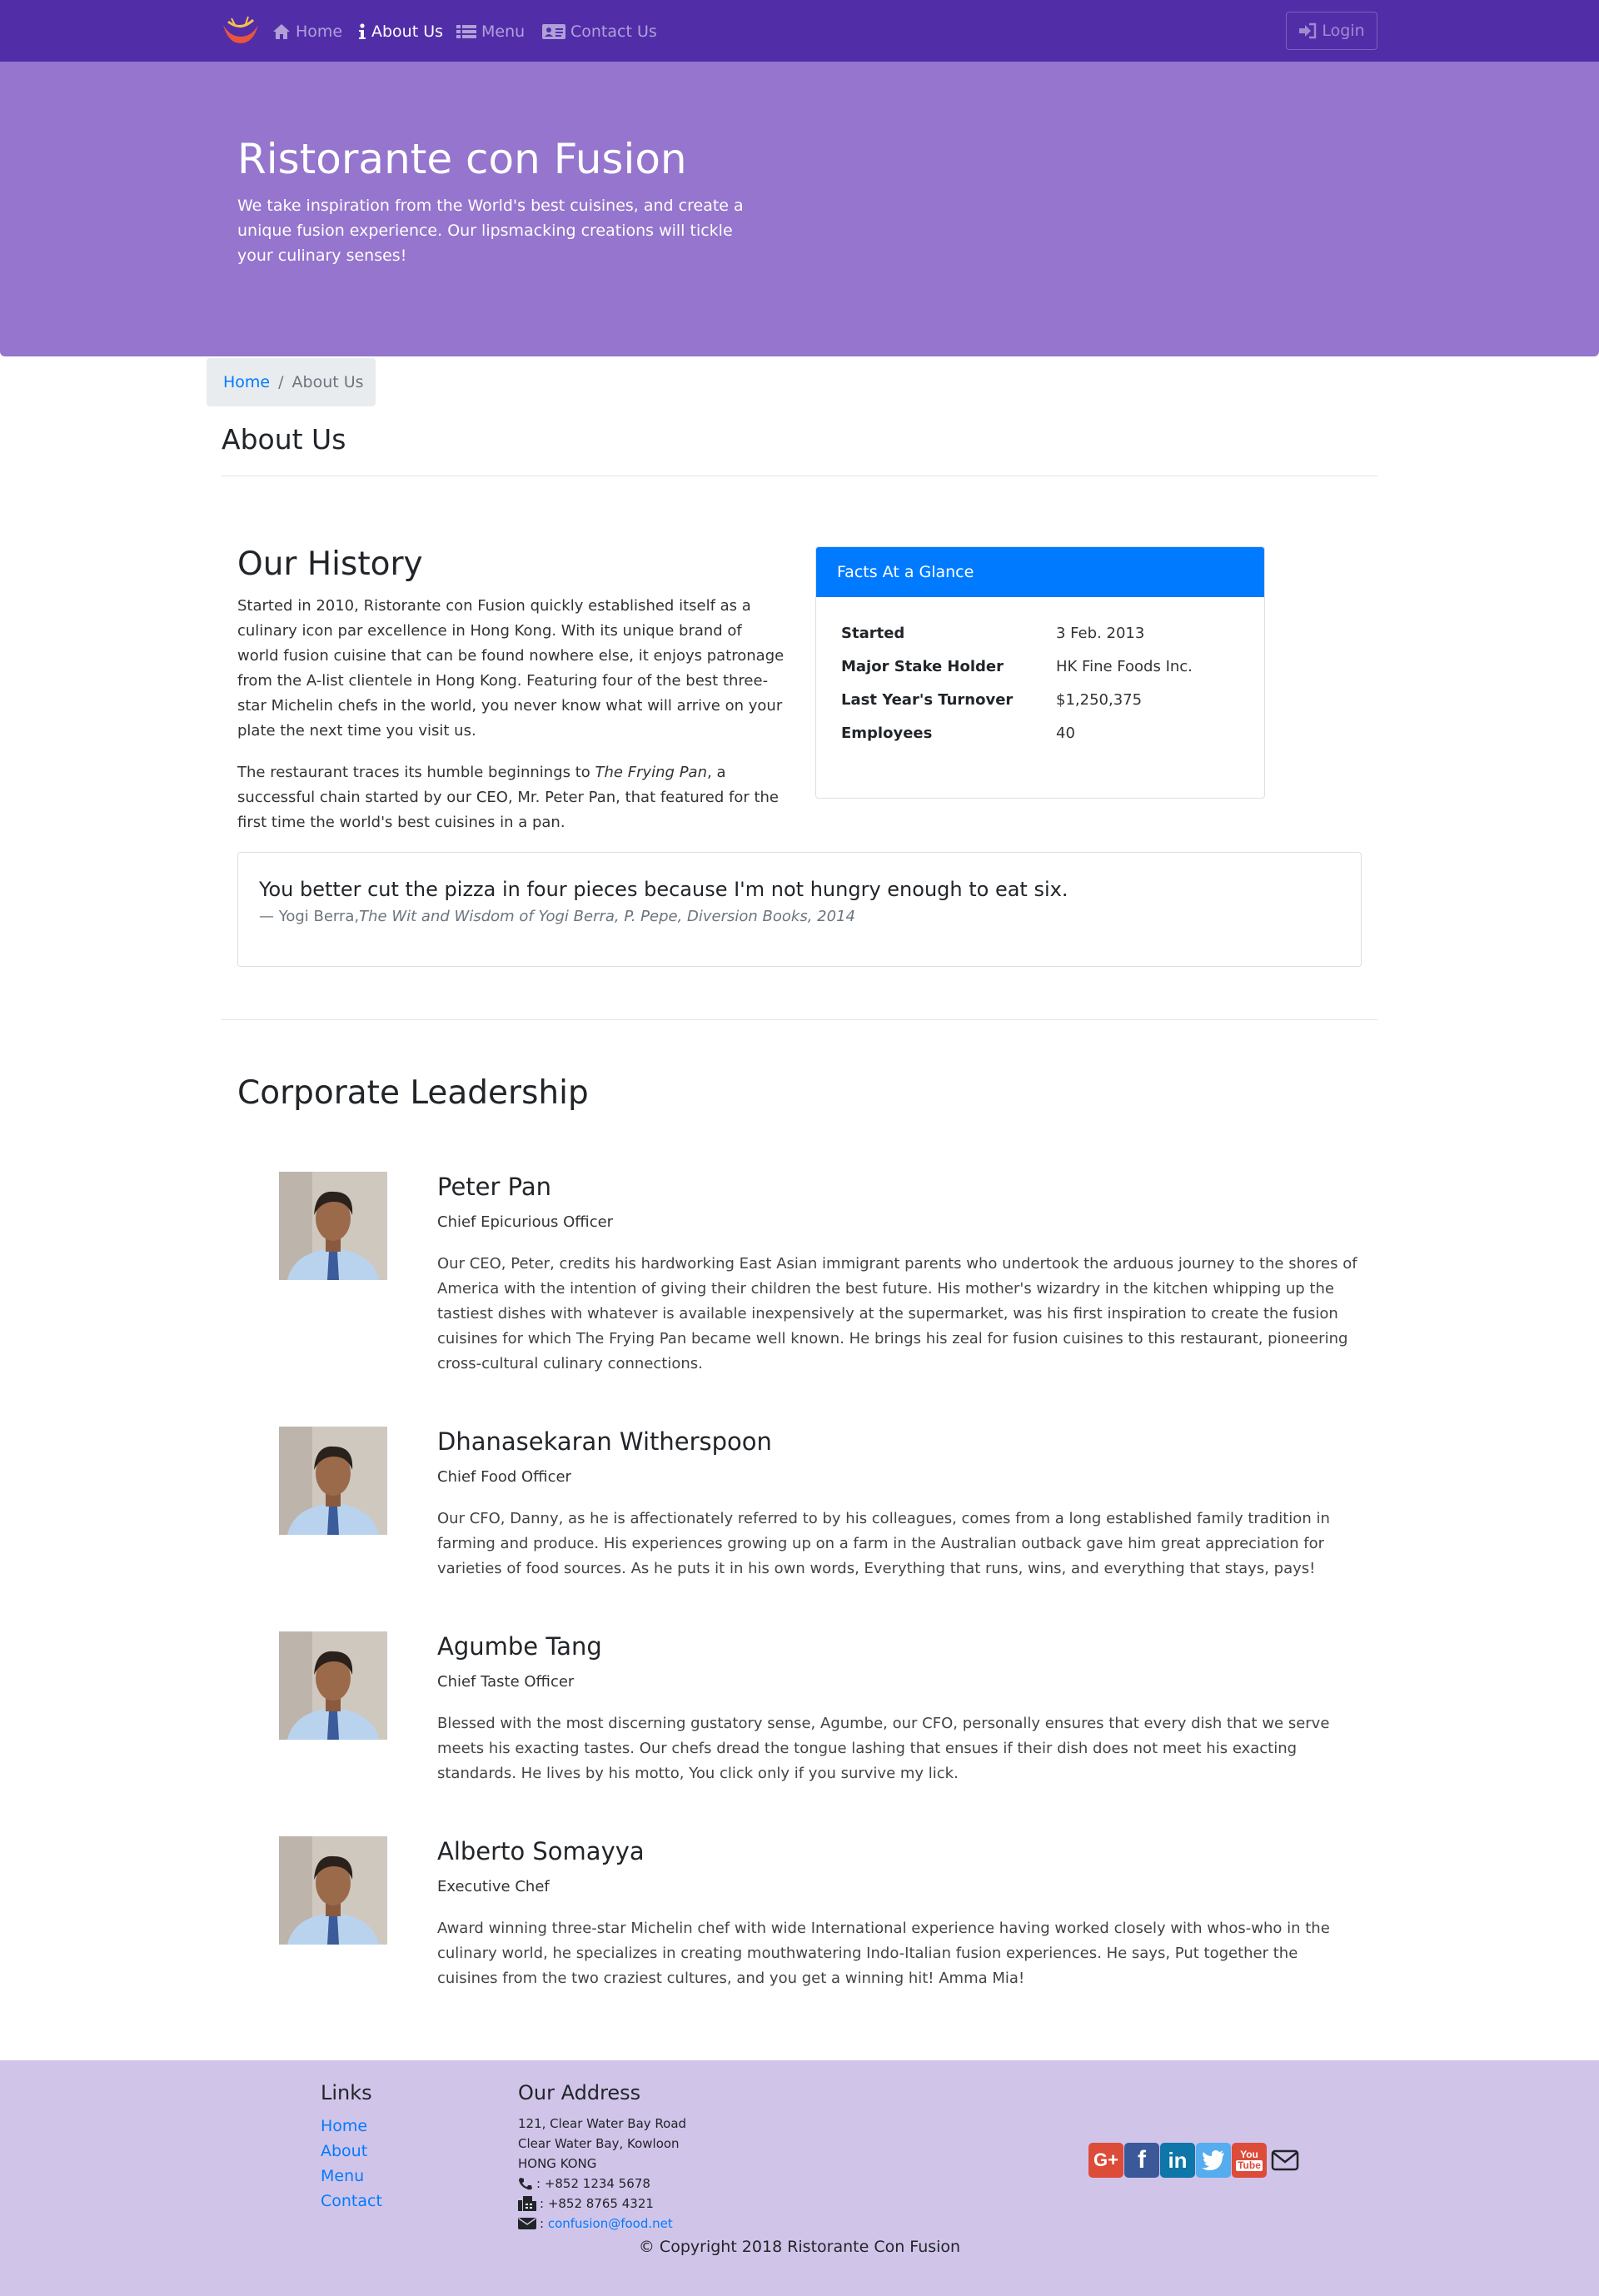 Image resolution: width=1599 pixels, height=2296 pixels. What do you see at coordinates (597, 2203) in the screenshot?
I see `fax-number: : +852 8765 4321` at bounding box center [597, 2203].